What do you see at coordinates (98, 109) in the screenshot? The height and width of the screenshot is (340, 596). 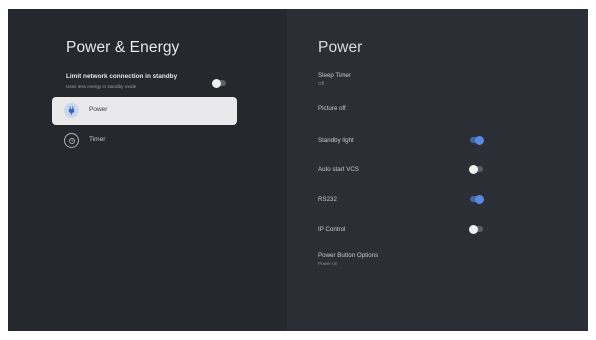 I see `nav-item-label: Power` at bounding box center [98, 109].